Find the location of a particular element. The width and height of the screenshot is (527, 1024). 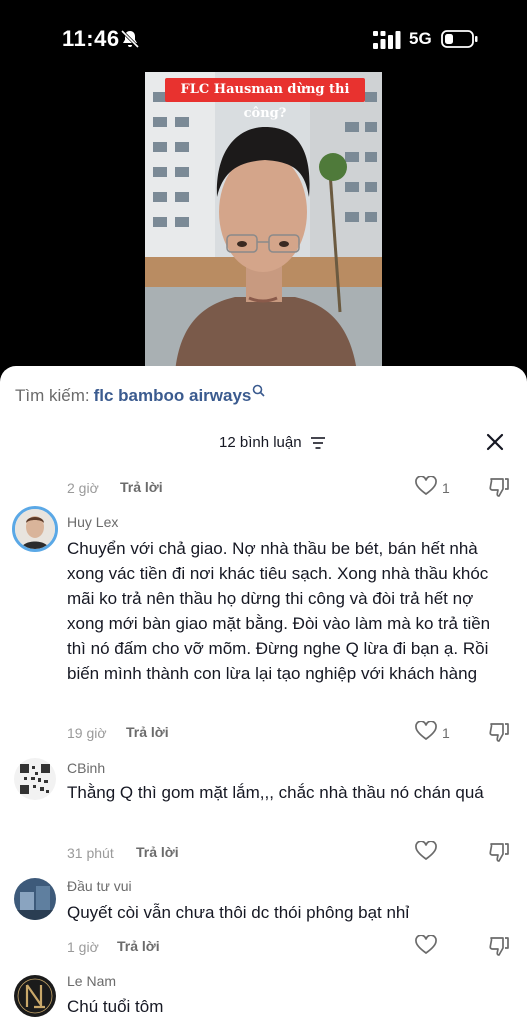

close-icon is located at coordinates (495, 442).